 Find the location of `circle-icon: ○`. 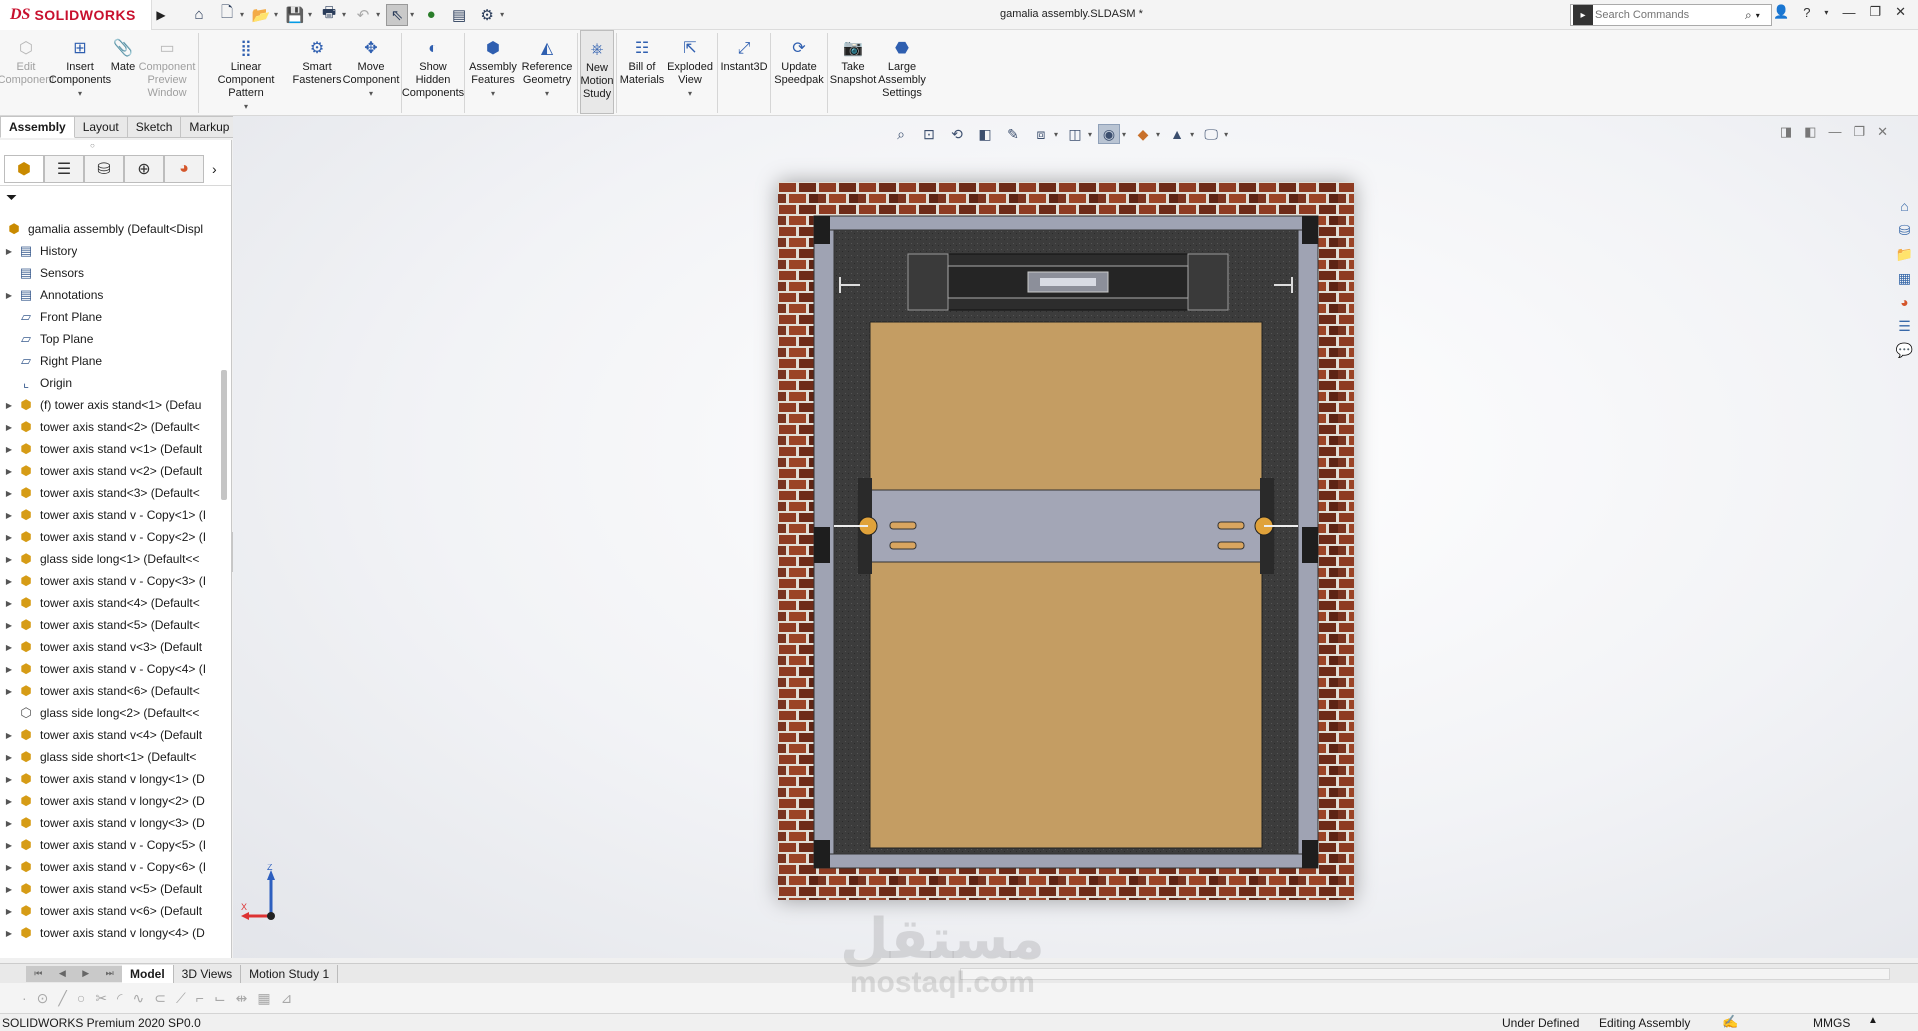

circle-icon: ○ is located at coordinates (81, 998).